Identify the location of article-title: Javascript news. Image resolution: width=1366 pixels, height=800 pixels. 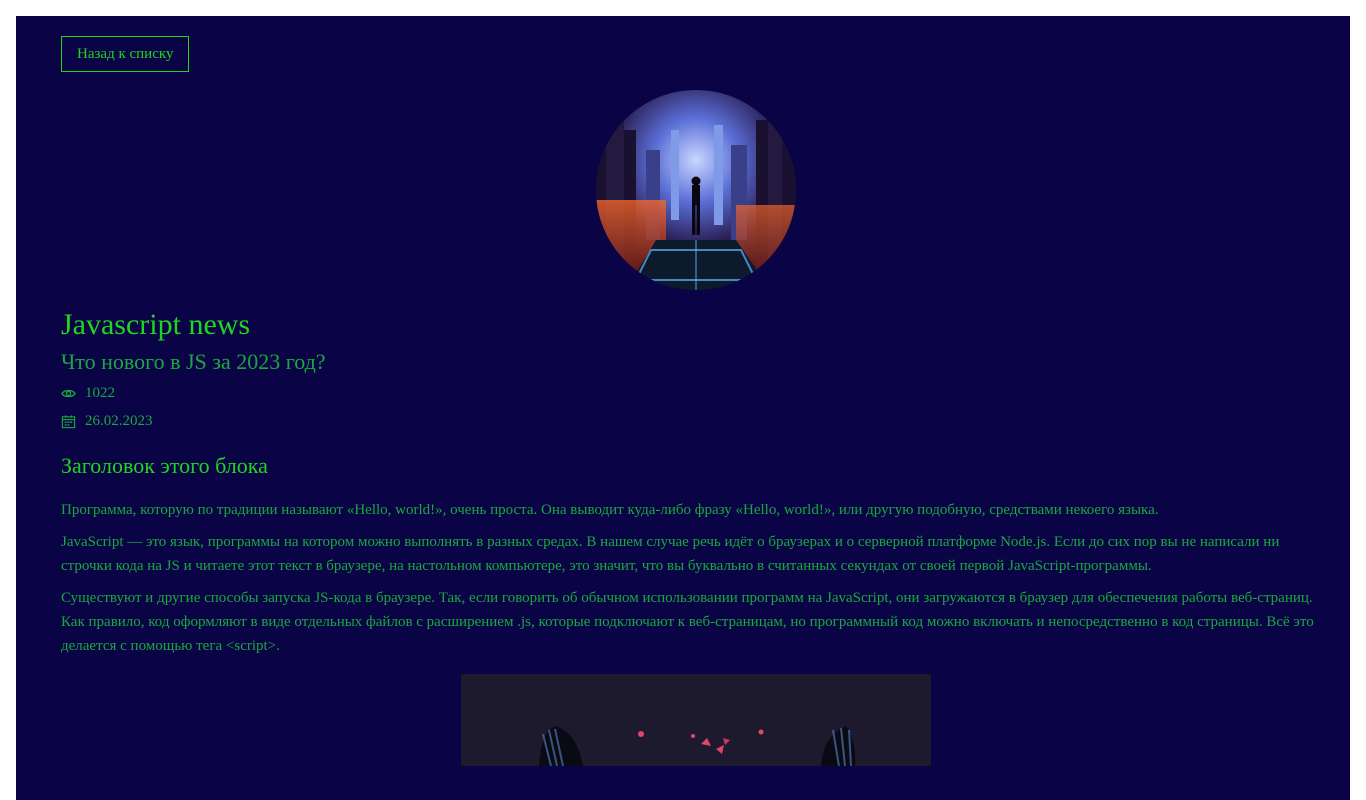
(156, 324).